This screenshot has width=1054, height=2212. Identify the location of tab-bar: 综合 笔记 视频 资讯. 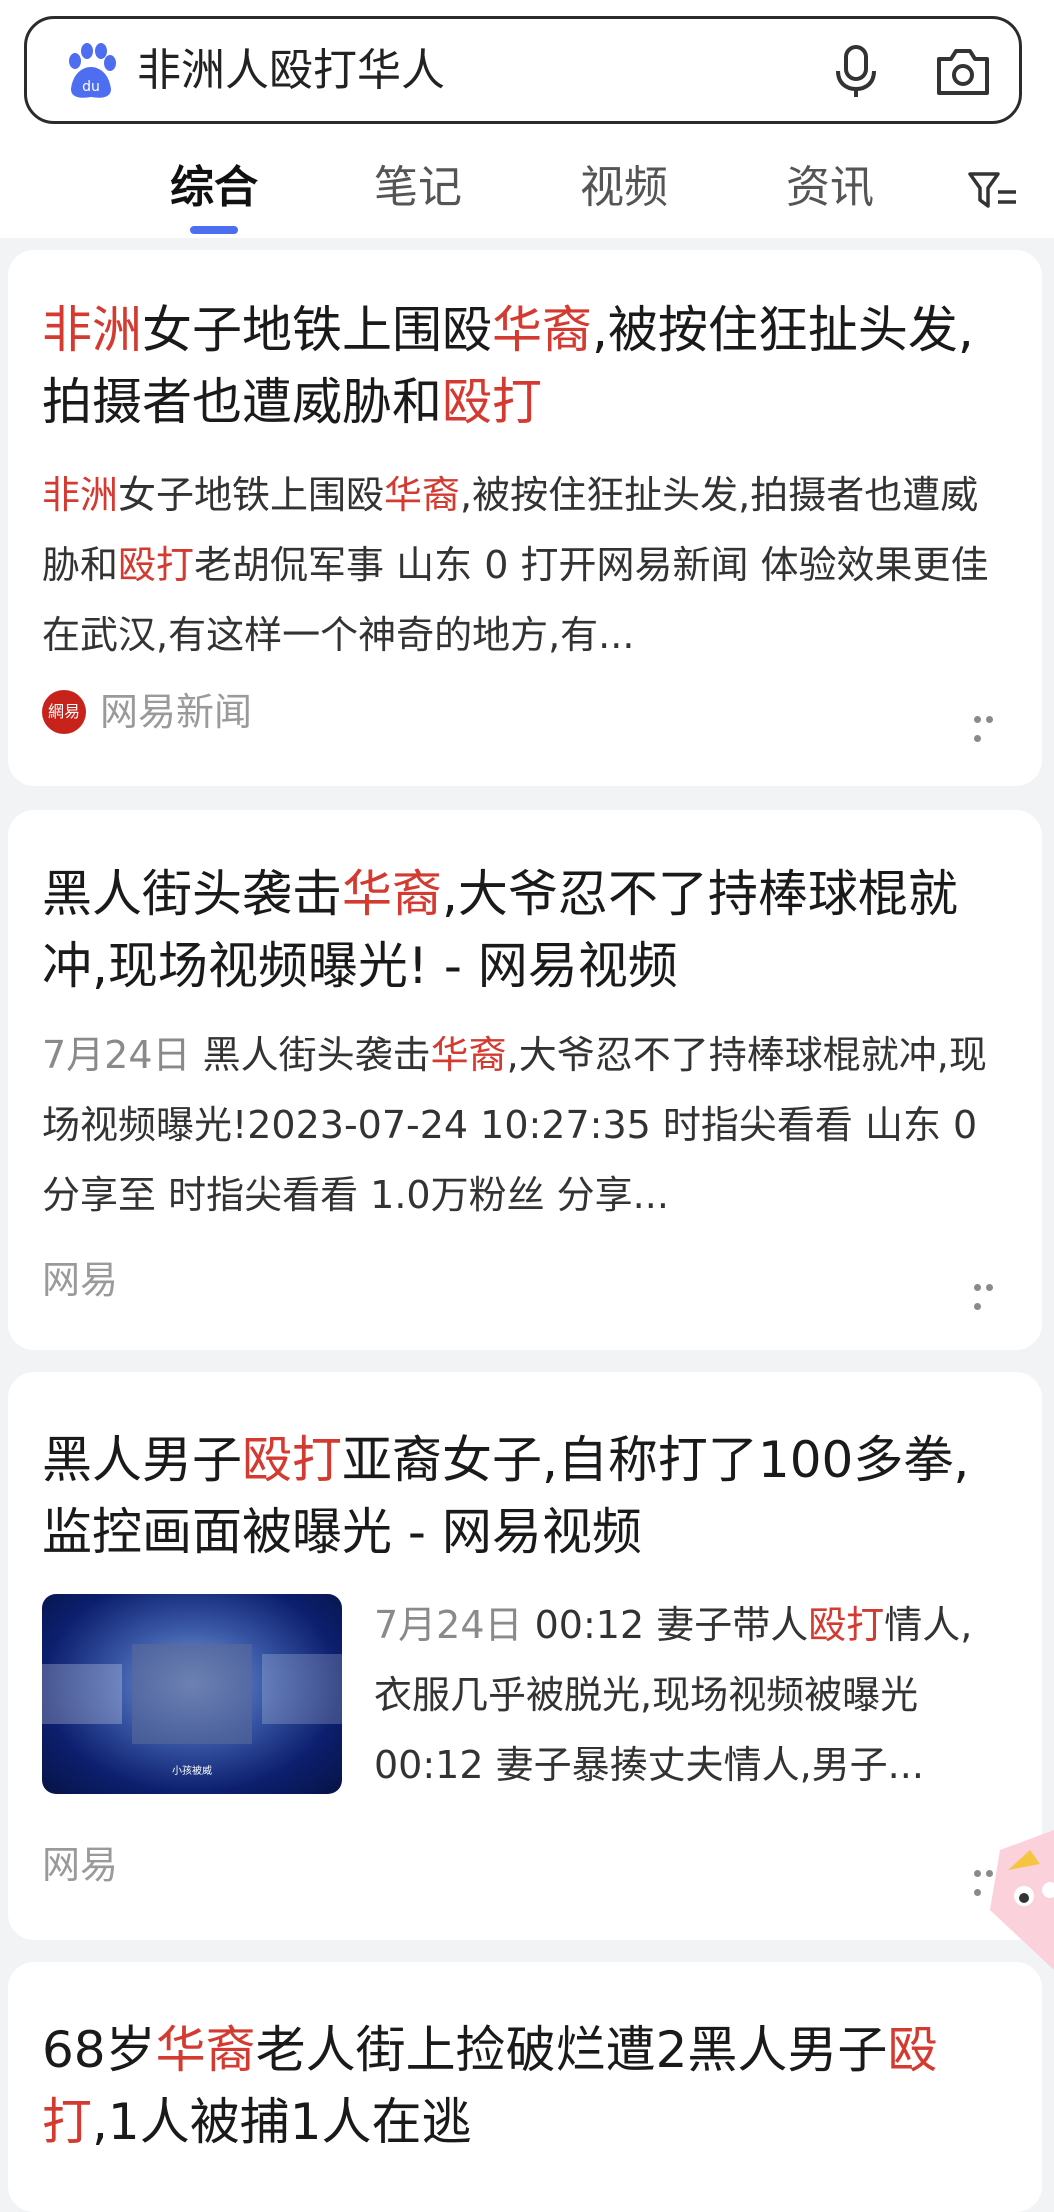
(527, 189).